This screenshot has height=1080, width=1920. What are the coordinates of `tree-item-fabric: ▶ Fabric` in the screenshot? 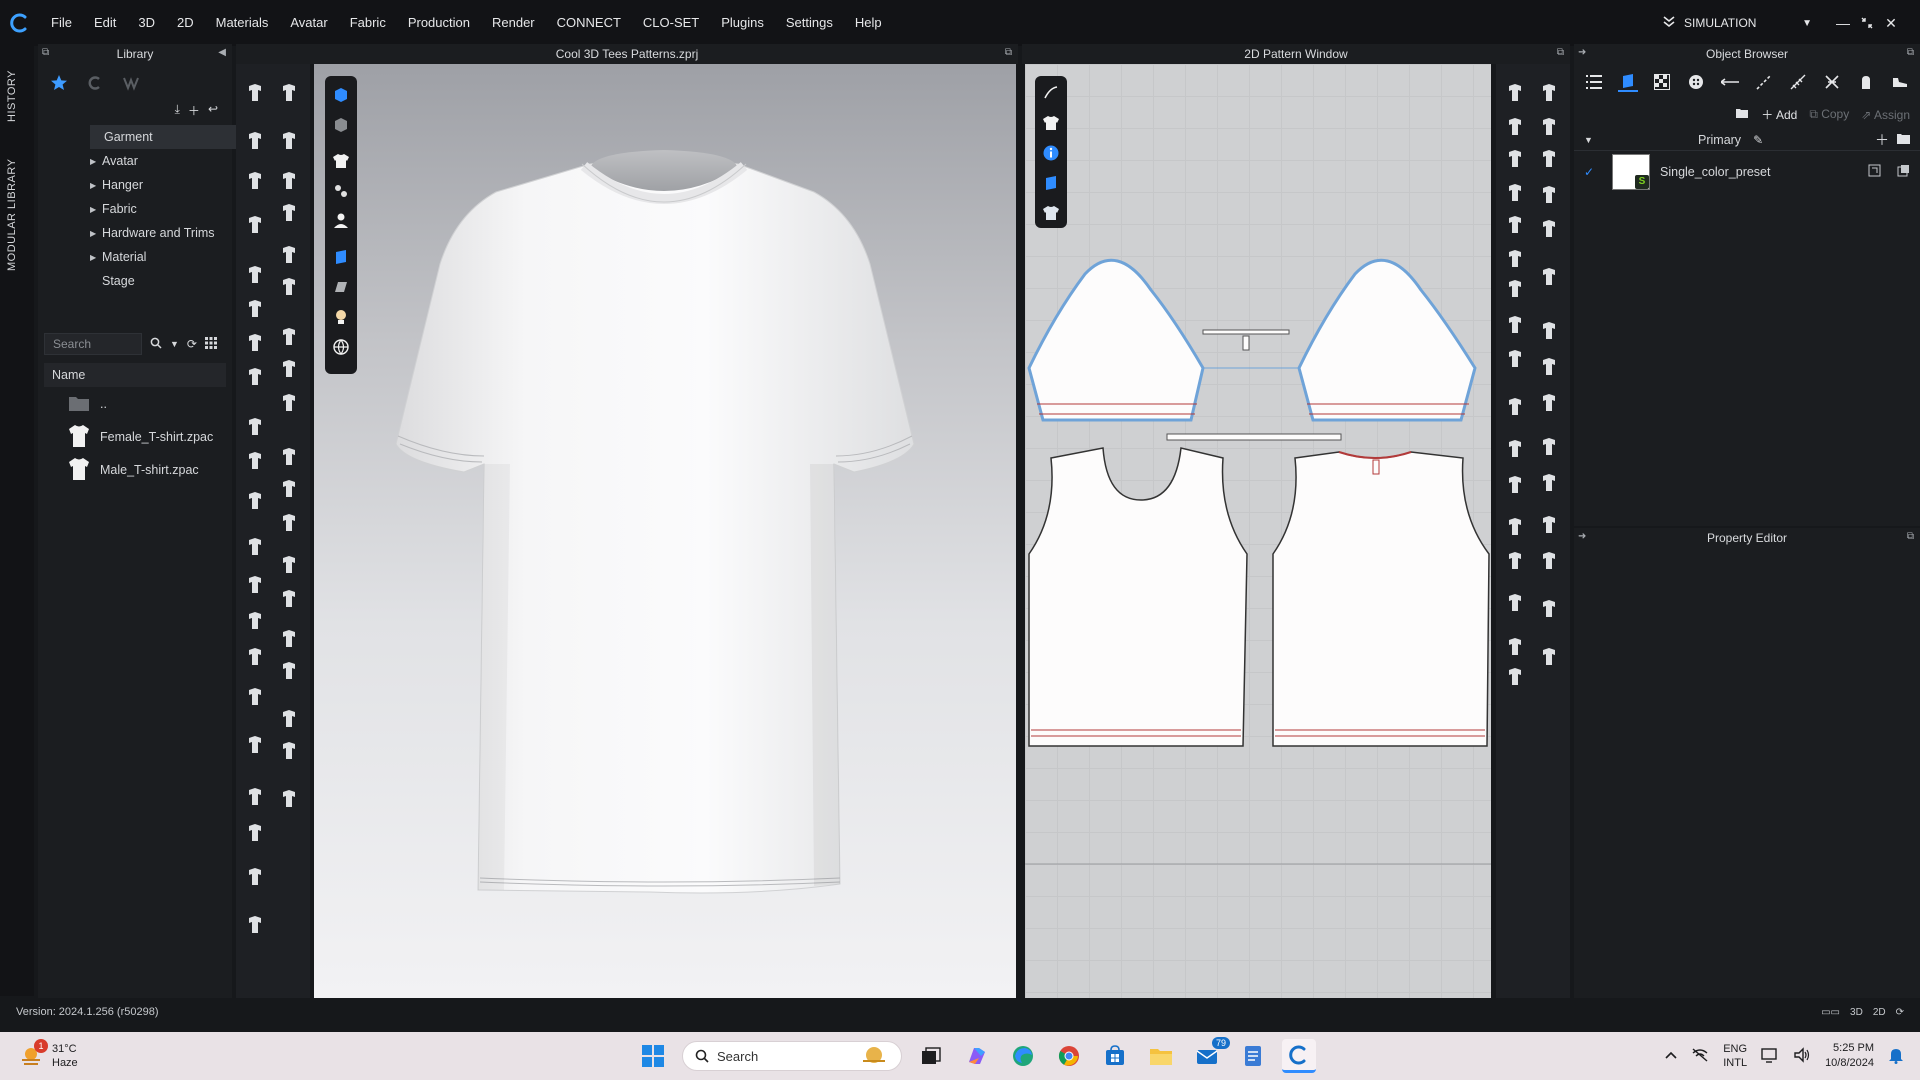 It's located at (135, 209).